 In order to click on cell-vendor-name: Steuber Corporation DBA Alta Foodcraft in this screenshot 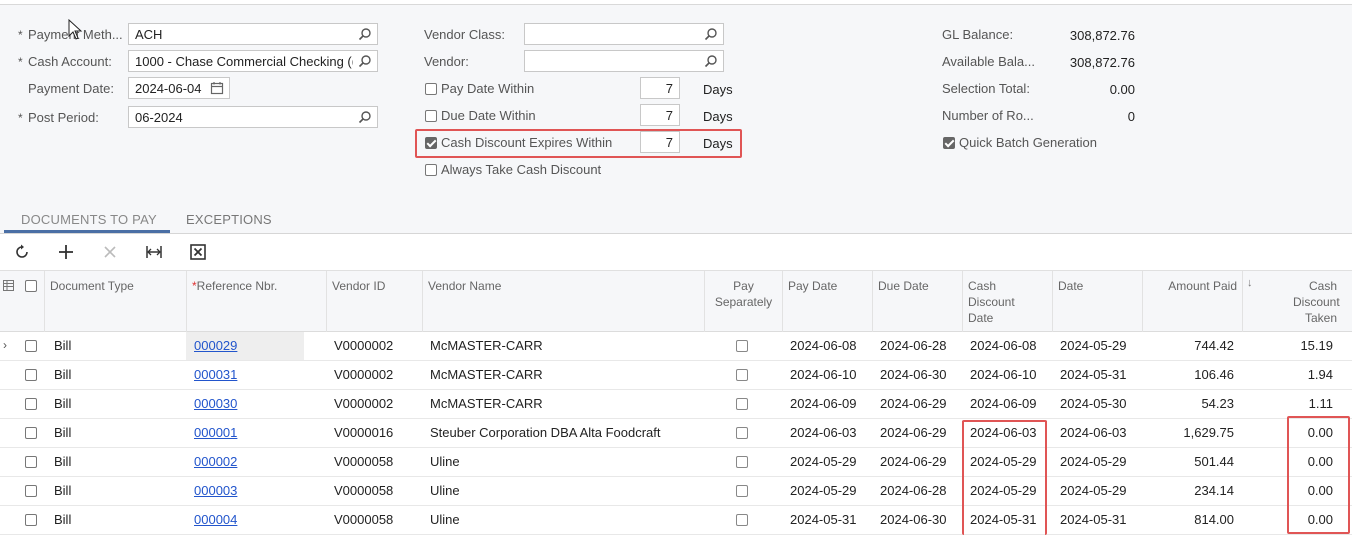, I will do `click(545, 432)`.